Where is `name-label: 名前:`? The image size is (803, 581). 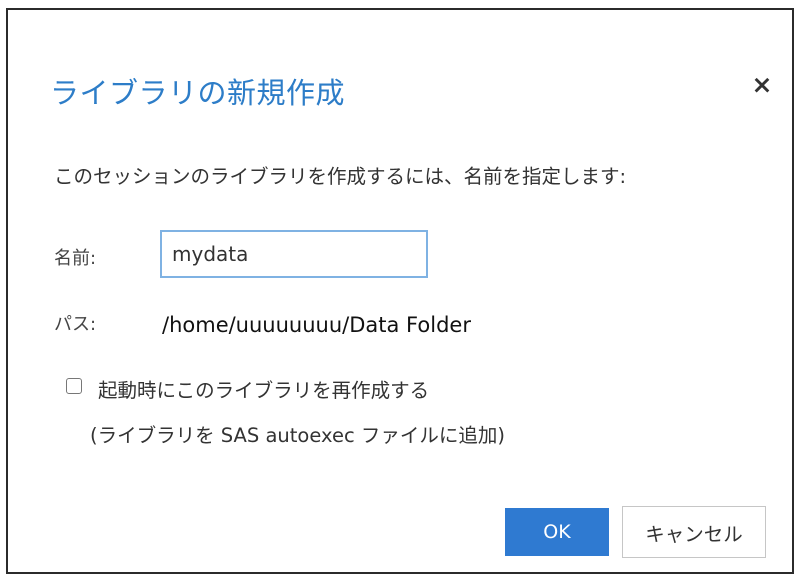 name-label: 名前: is located at coordinates (75, 258).